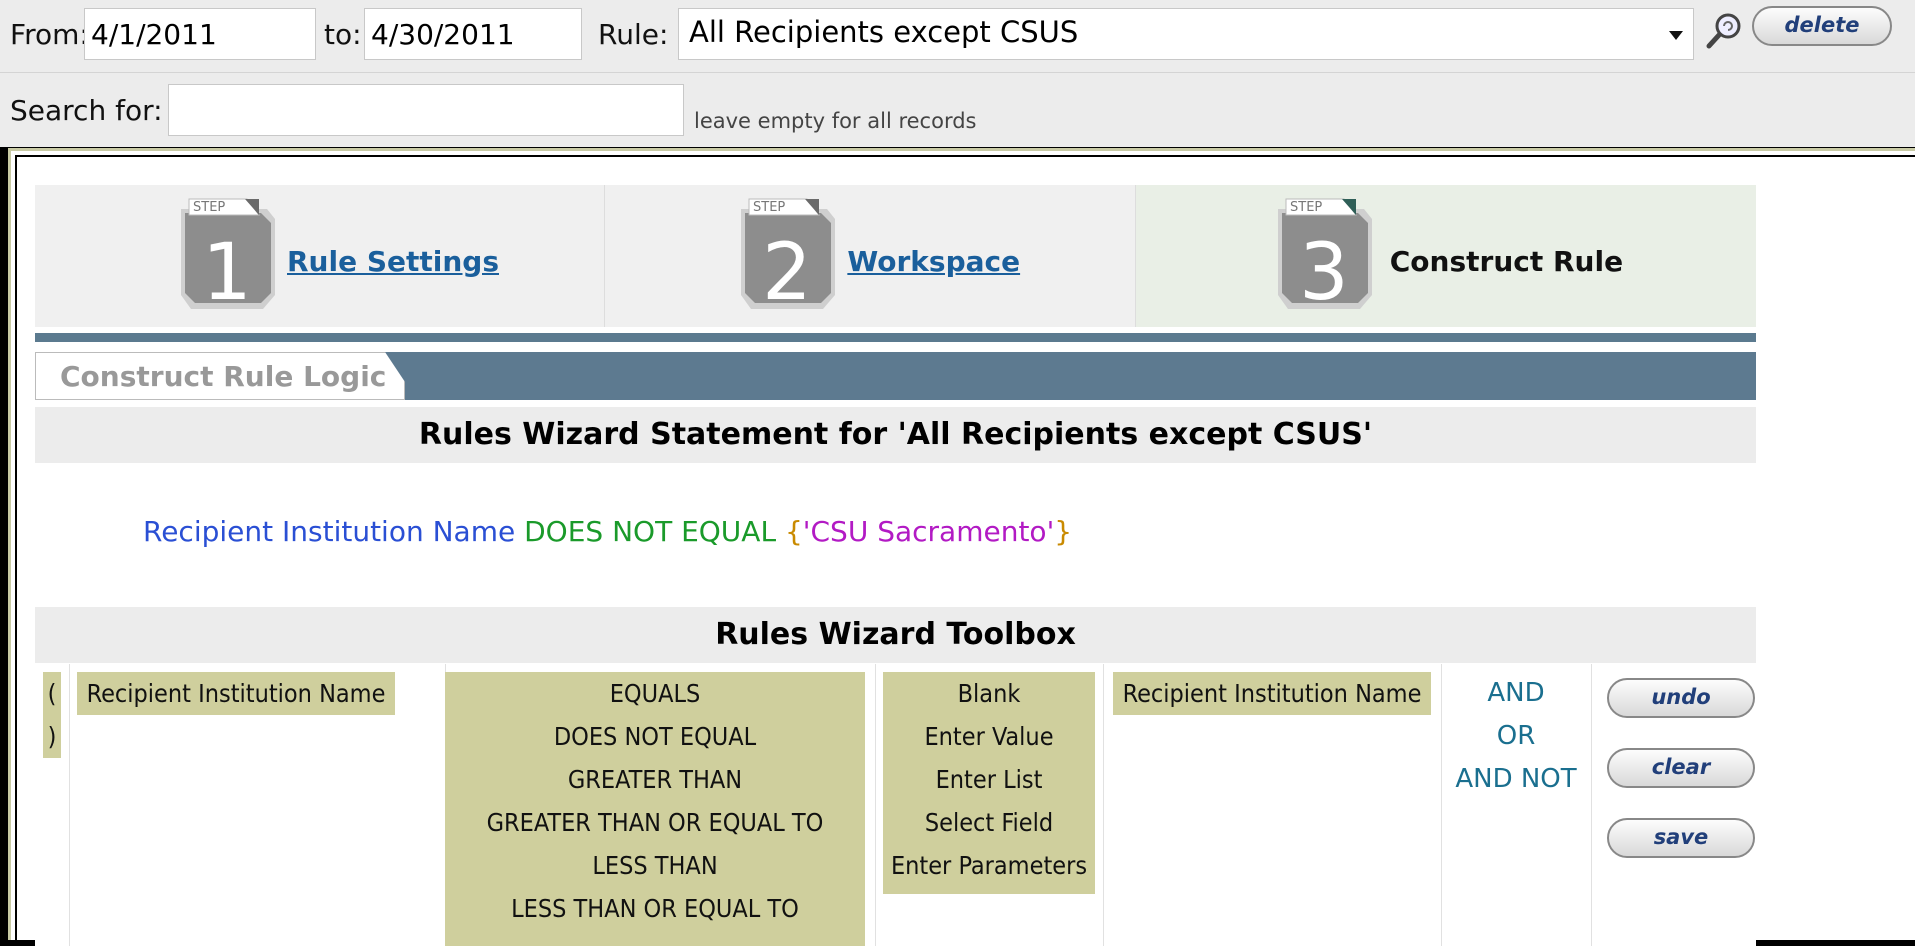 The height and width of the screenshot is (946, 1915). I want to click on value-type-enter-parameters: Enter Parameters, so click(989, 865).